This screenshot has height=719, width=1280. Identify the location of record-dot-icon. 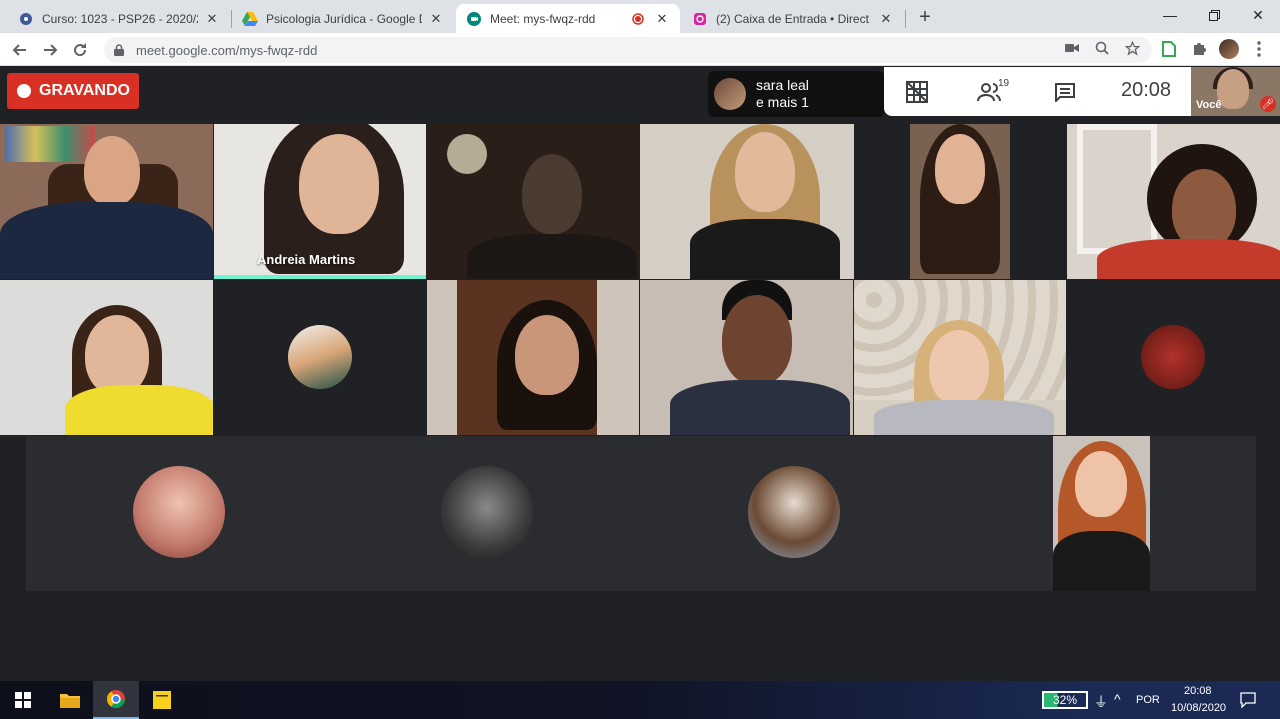
(24, 91).